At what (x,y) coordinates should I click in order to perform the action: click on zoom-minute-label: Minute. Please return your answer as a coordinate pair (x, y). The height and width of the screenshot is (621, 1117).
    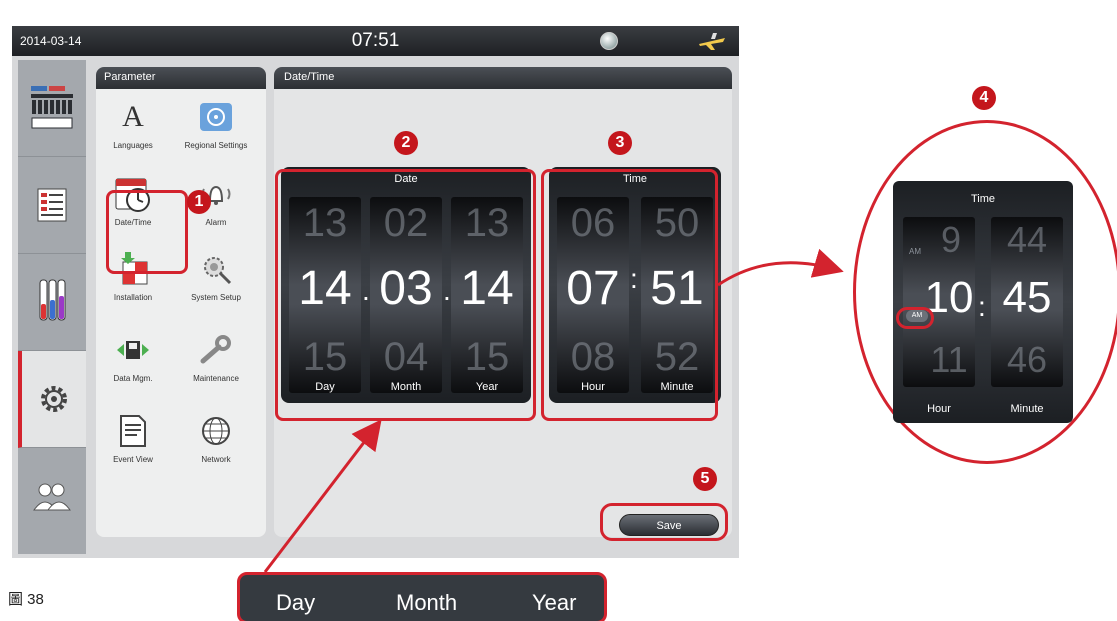
    Looking at the image, I should click on (1027, 409).